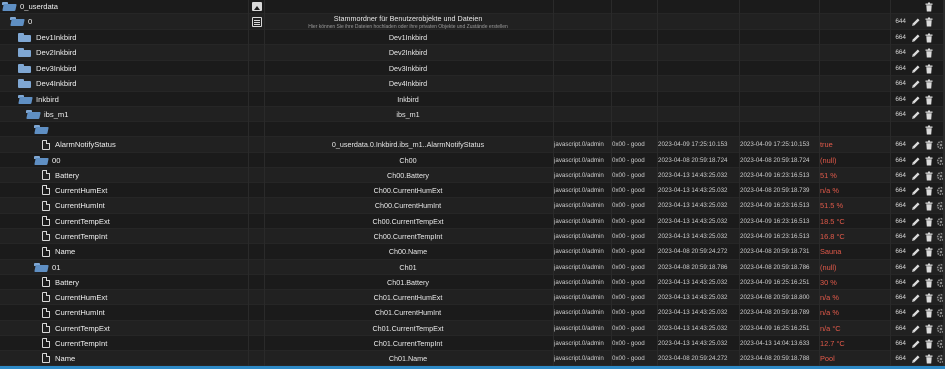 Image resolution: width=945 pixels, height=369 pixels. Describe the element at coordinates (145, 312) in the screenshot. I see `object-name-cell: CurrentHumInt` at that location.